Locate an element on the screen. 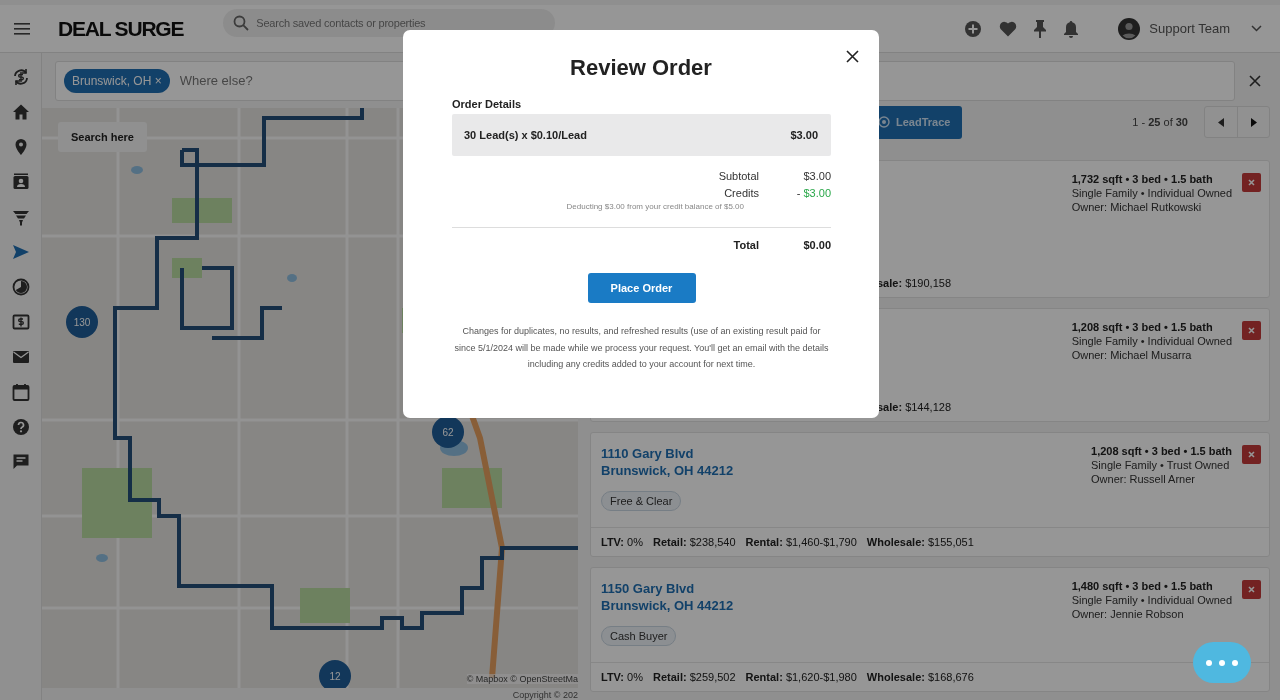 This screenshot has height=700, width=1280. chevron-down-icon is located at coordinates (1256, 28).